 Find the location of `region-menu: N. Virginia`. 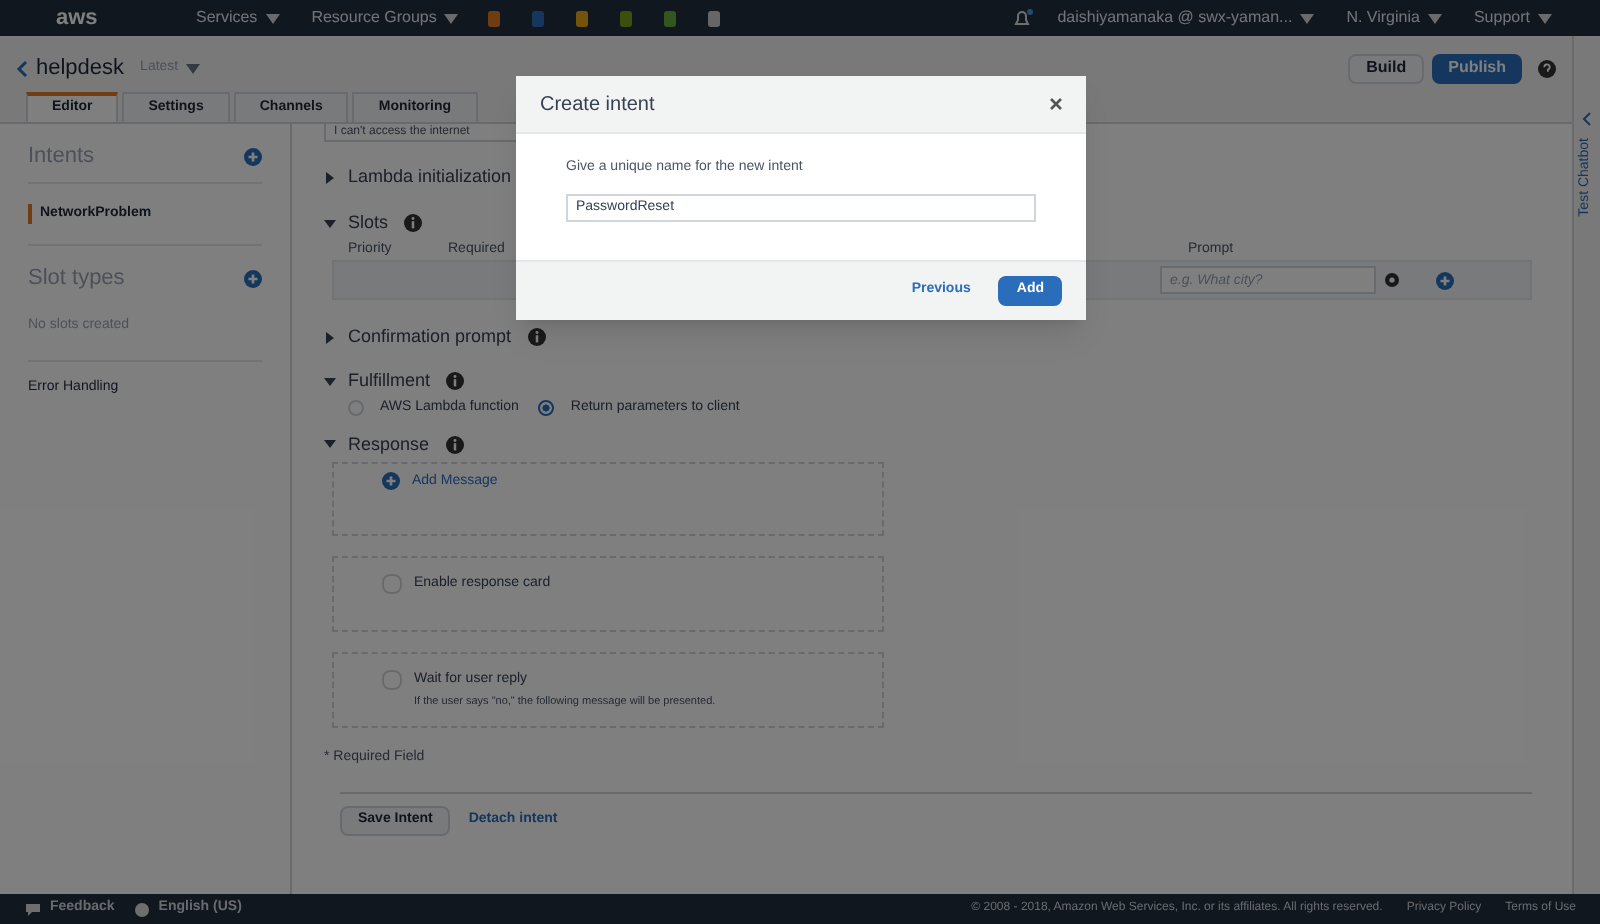

region-menu: N. Virginia is located at coordinates (1394, 18).